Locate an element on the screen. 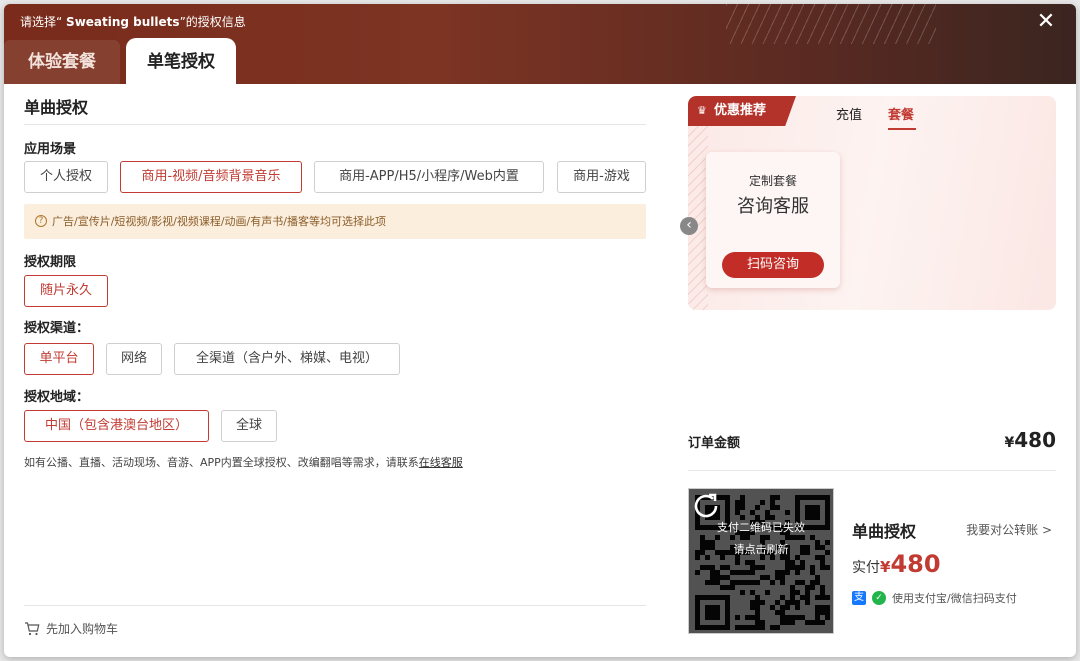  region-option-china: 中国（包含港澳台地区） is located at coordinates (116, 426).